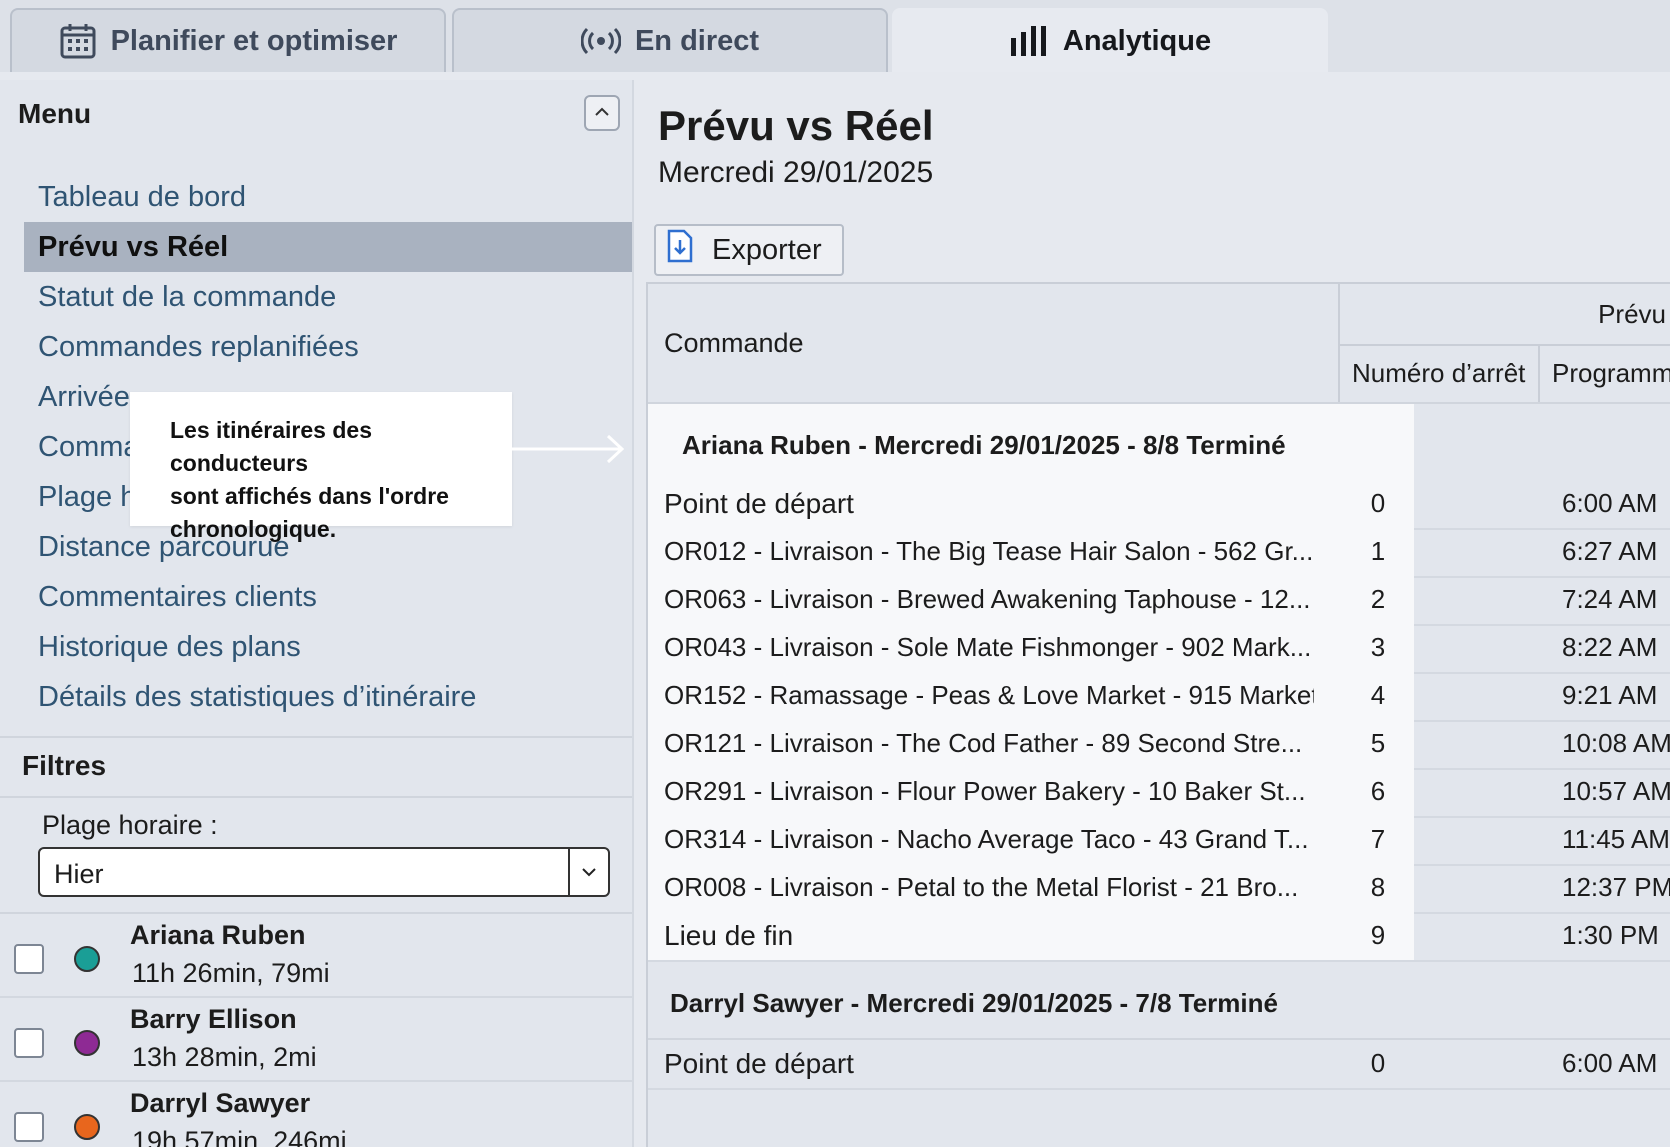  Describe the element at coordinates (567, 449) in the screenshot. I see `arrow-right-icon` at that location.